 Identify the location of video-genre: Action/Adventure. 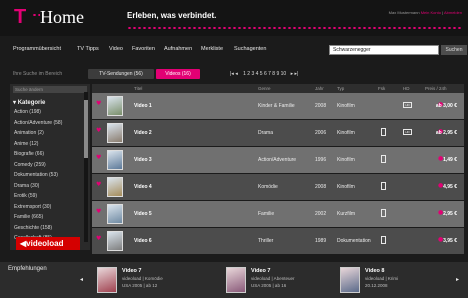
(277, 160).